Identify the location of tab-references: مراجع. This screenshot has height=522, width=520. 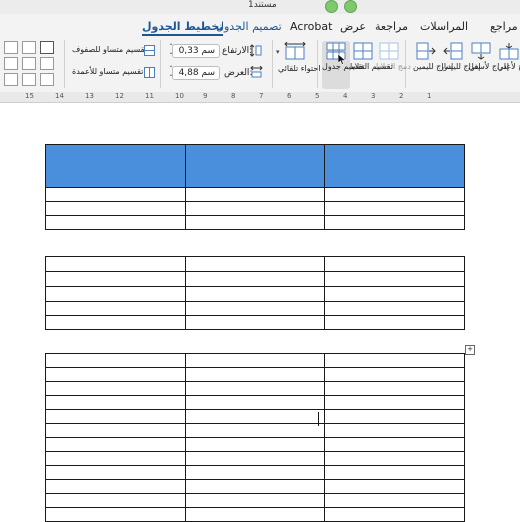
(504, 26).